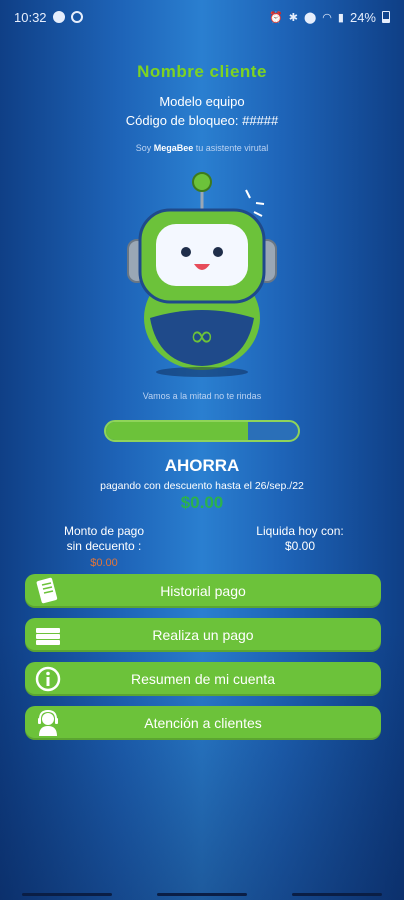 This screenshot has width=404, height=900. I want to click on nav-recents-button, so click(67, 894).